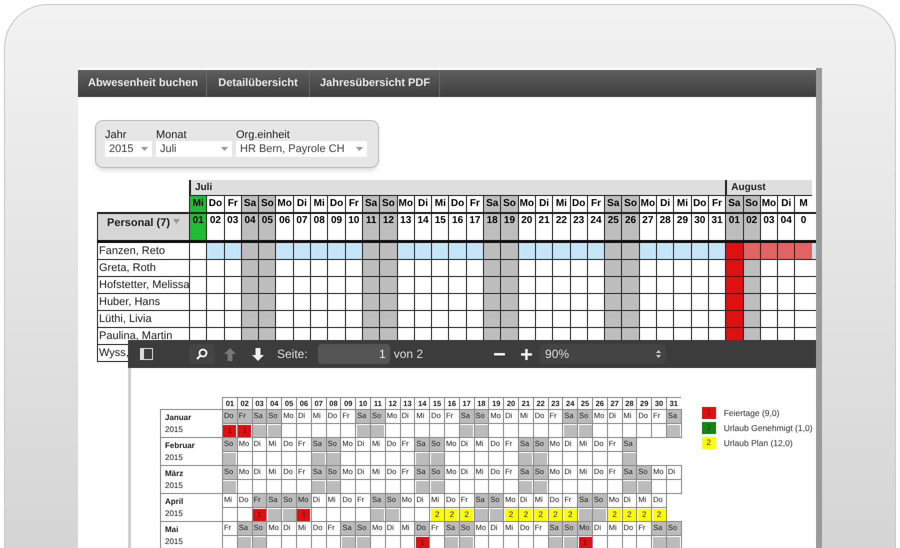 This screenshot has width=900, height=548. What do you see at coordinates (146, 354) in the screenshot?
I see `sidebar-toggle-icon` at bounding box center [146, 354].